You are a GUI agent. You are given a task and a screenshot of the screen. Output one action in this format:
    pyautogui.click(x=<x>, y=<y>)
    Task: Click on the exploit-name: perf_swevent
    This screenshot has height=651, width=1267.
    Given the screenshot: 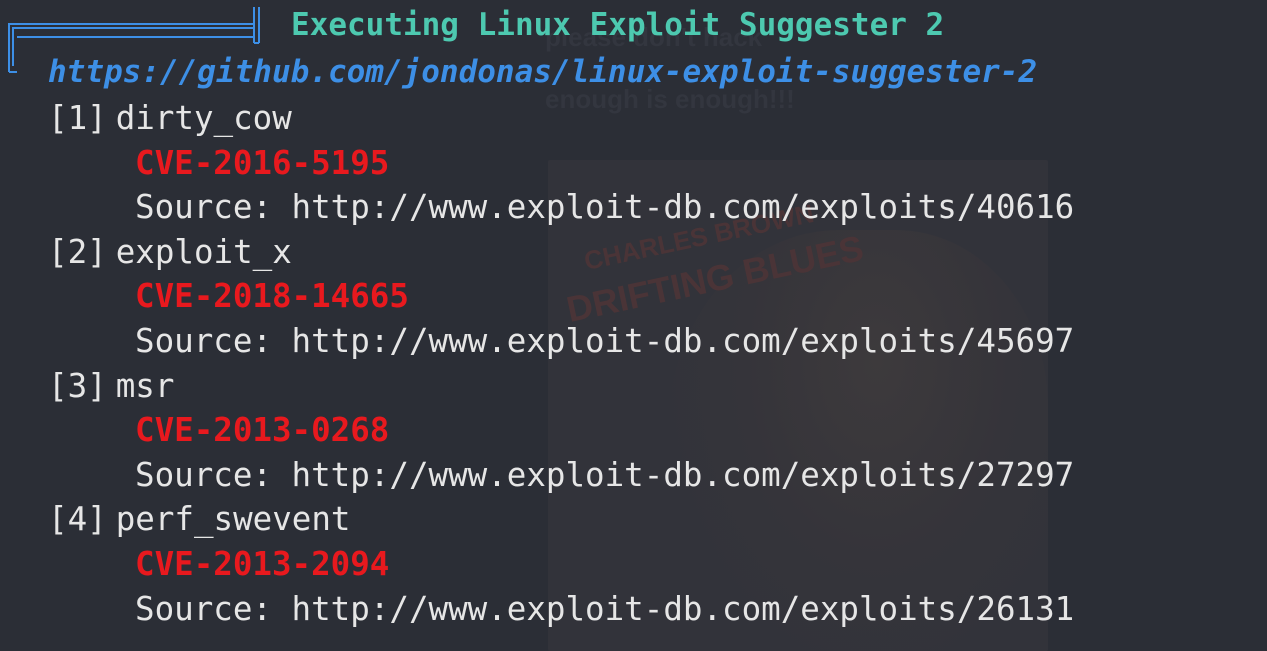 What is the action you would take?
    pyautogui.click(x=233, y=519)
    